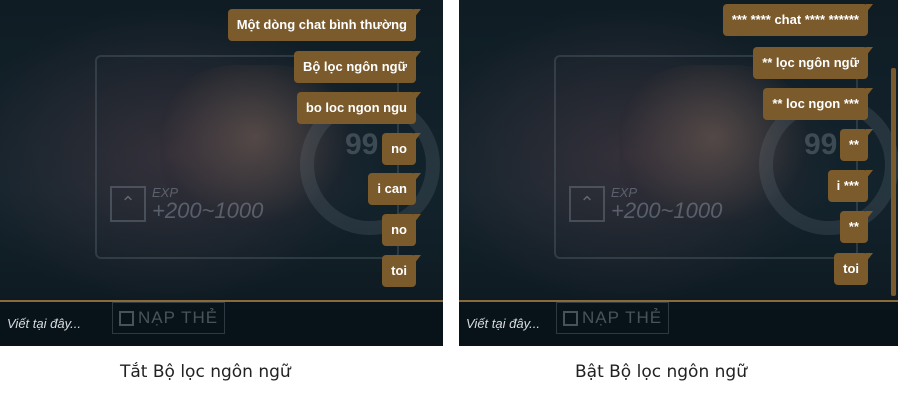  I want to click on caption-filter-off: Tắt Bộ lọc ngôn ngữ, so click(205, 372).